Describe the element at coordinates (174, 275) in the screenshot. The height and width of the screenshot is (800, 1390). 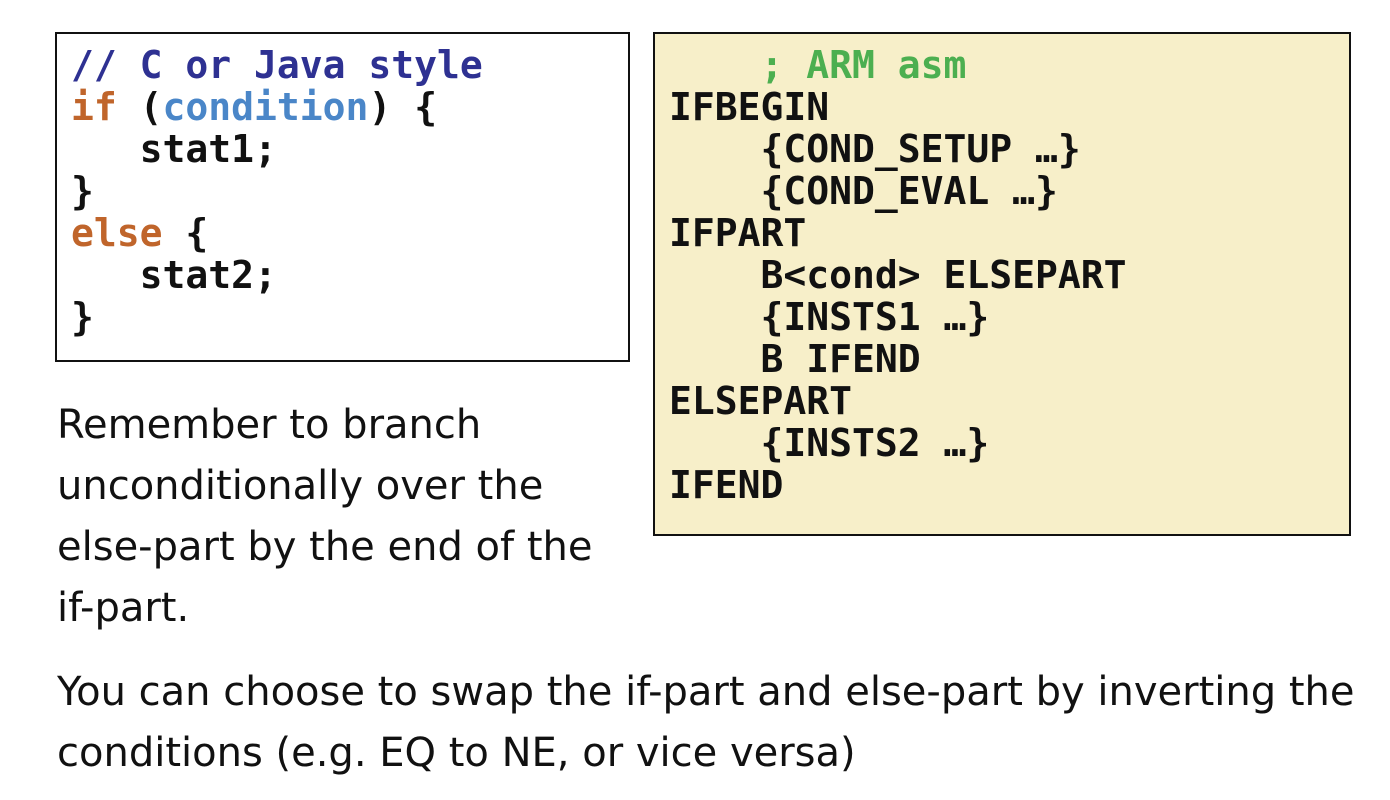
I see `c-code-line: stat2;` at that location.